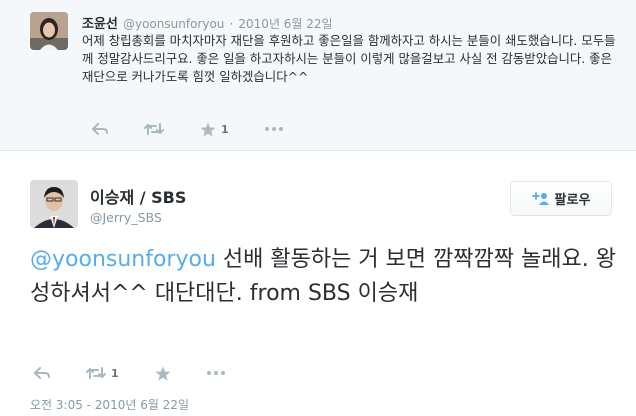 The width and height of the screenshot is (636, 416). I want to click on follow-button: 팔로우, so click(561, 198).